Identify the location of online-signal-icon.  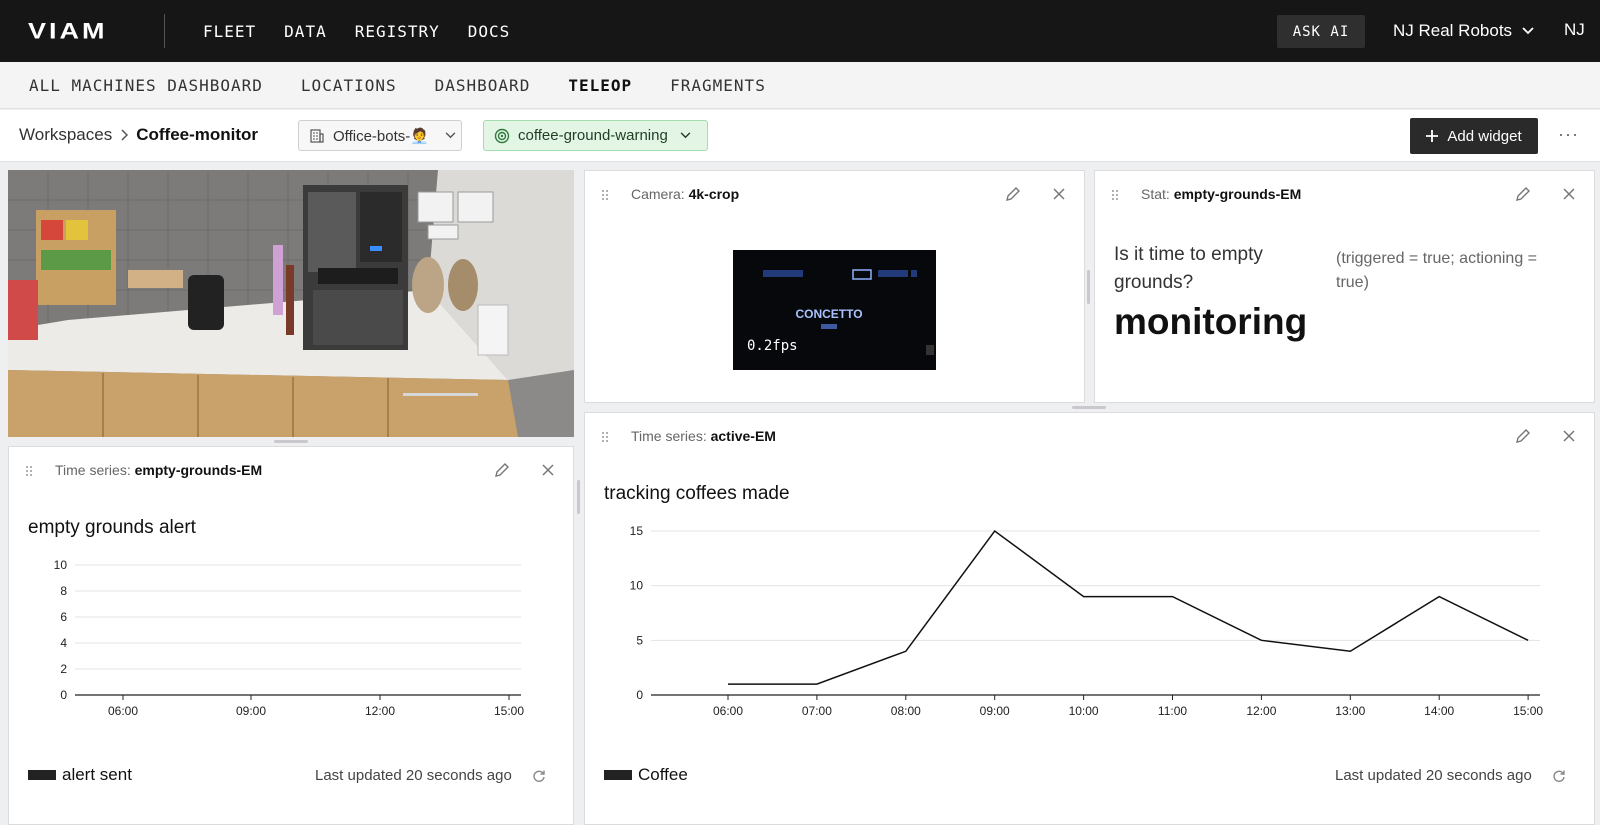
(502, 135).